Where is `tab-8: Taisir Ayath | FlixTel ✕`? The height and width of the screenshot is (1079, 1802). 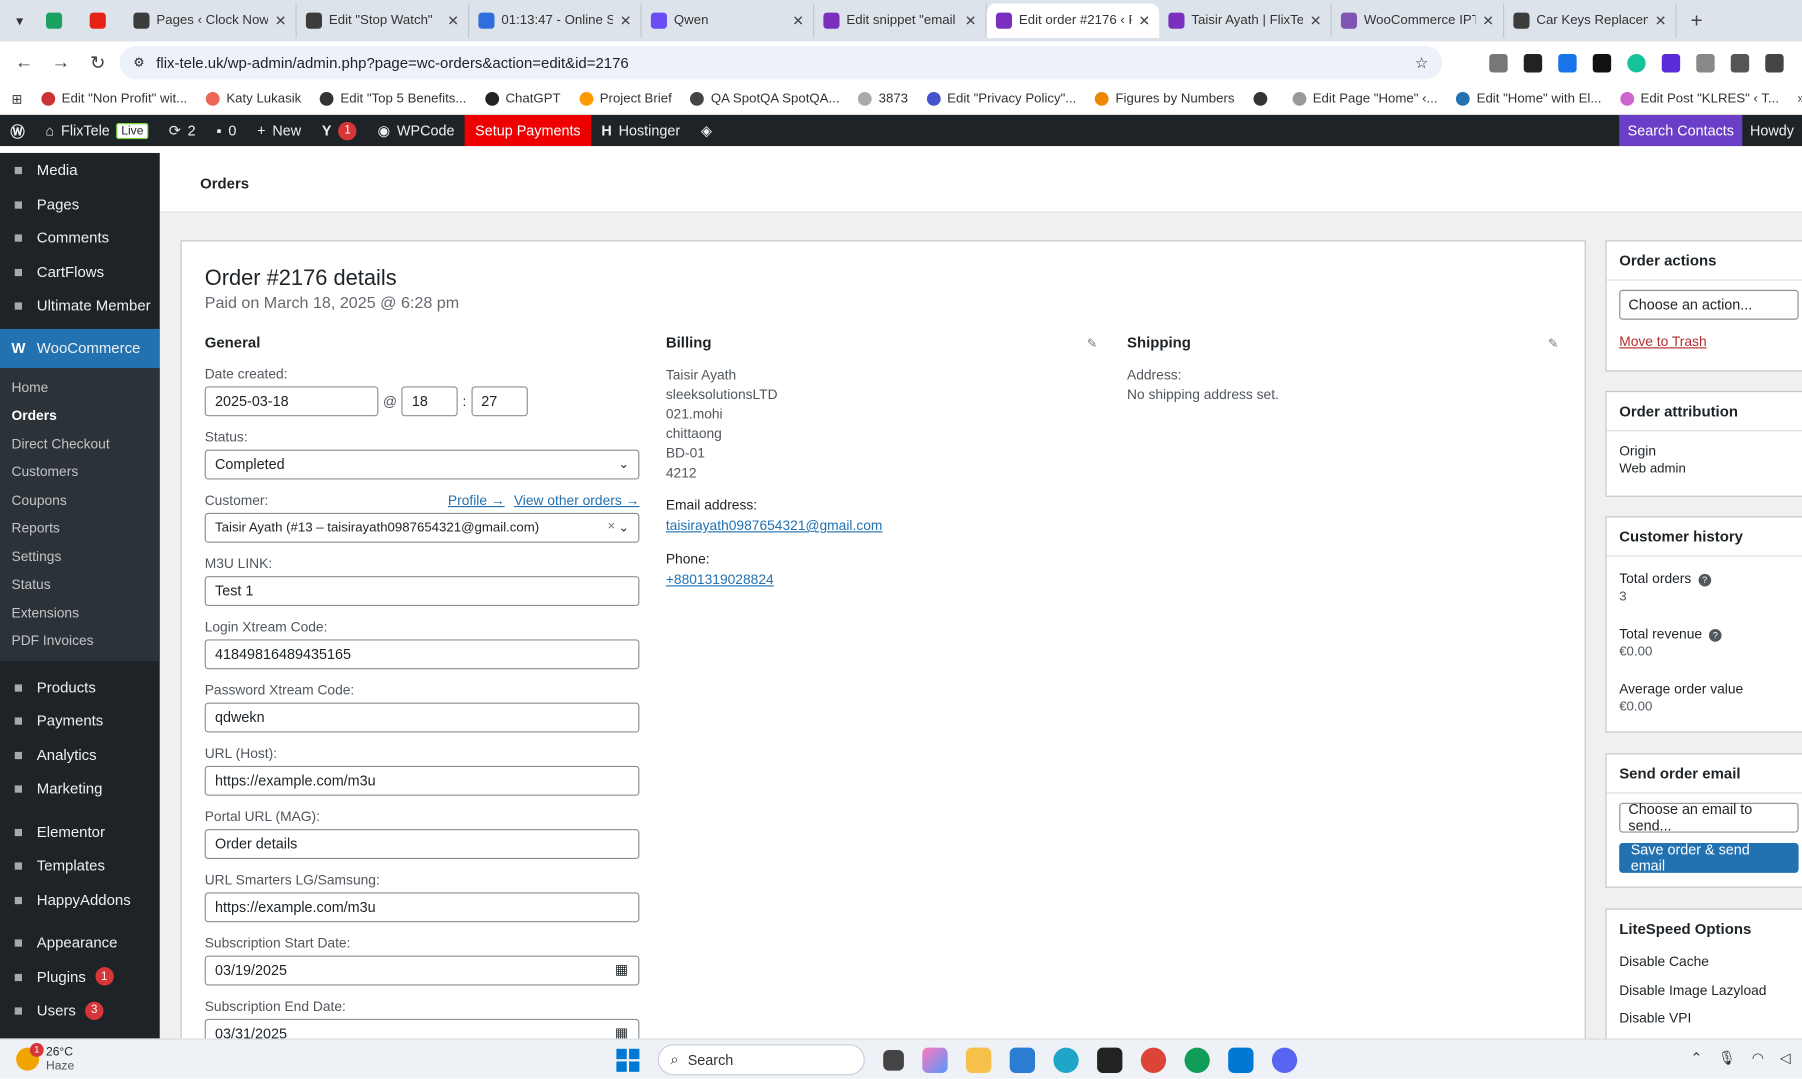 tab-8: Taisir Ayath | FlixTel ✕ is located at coordinates (1245, 20).